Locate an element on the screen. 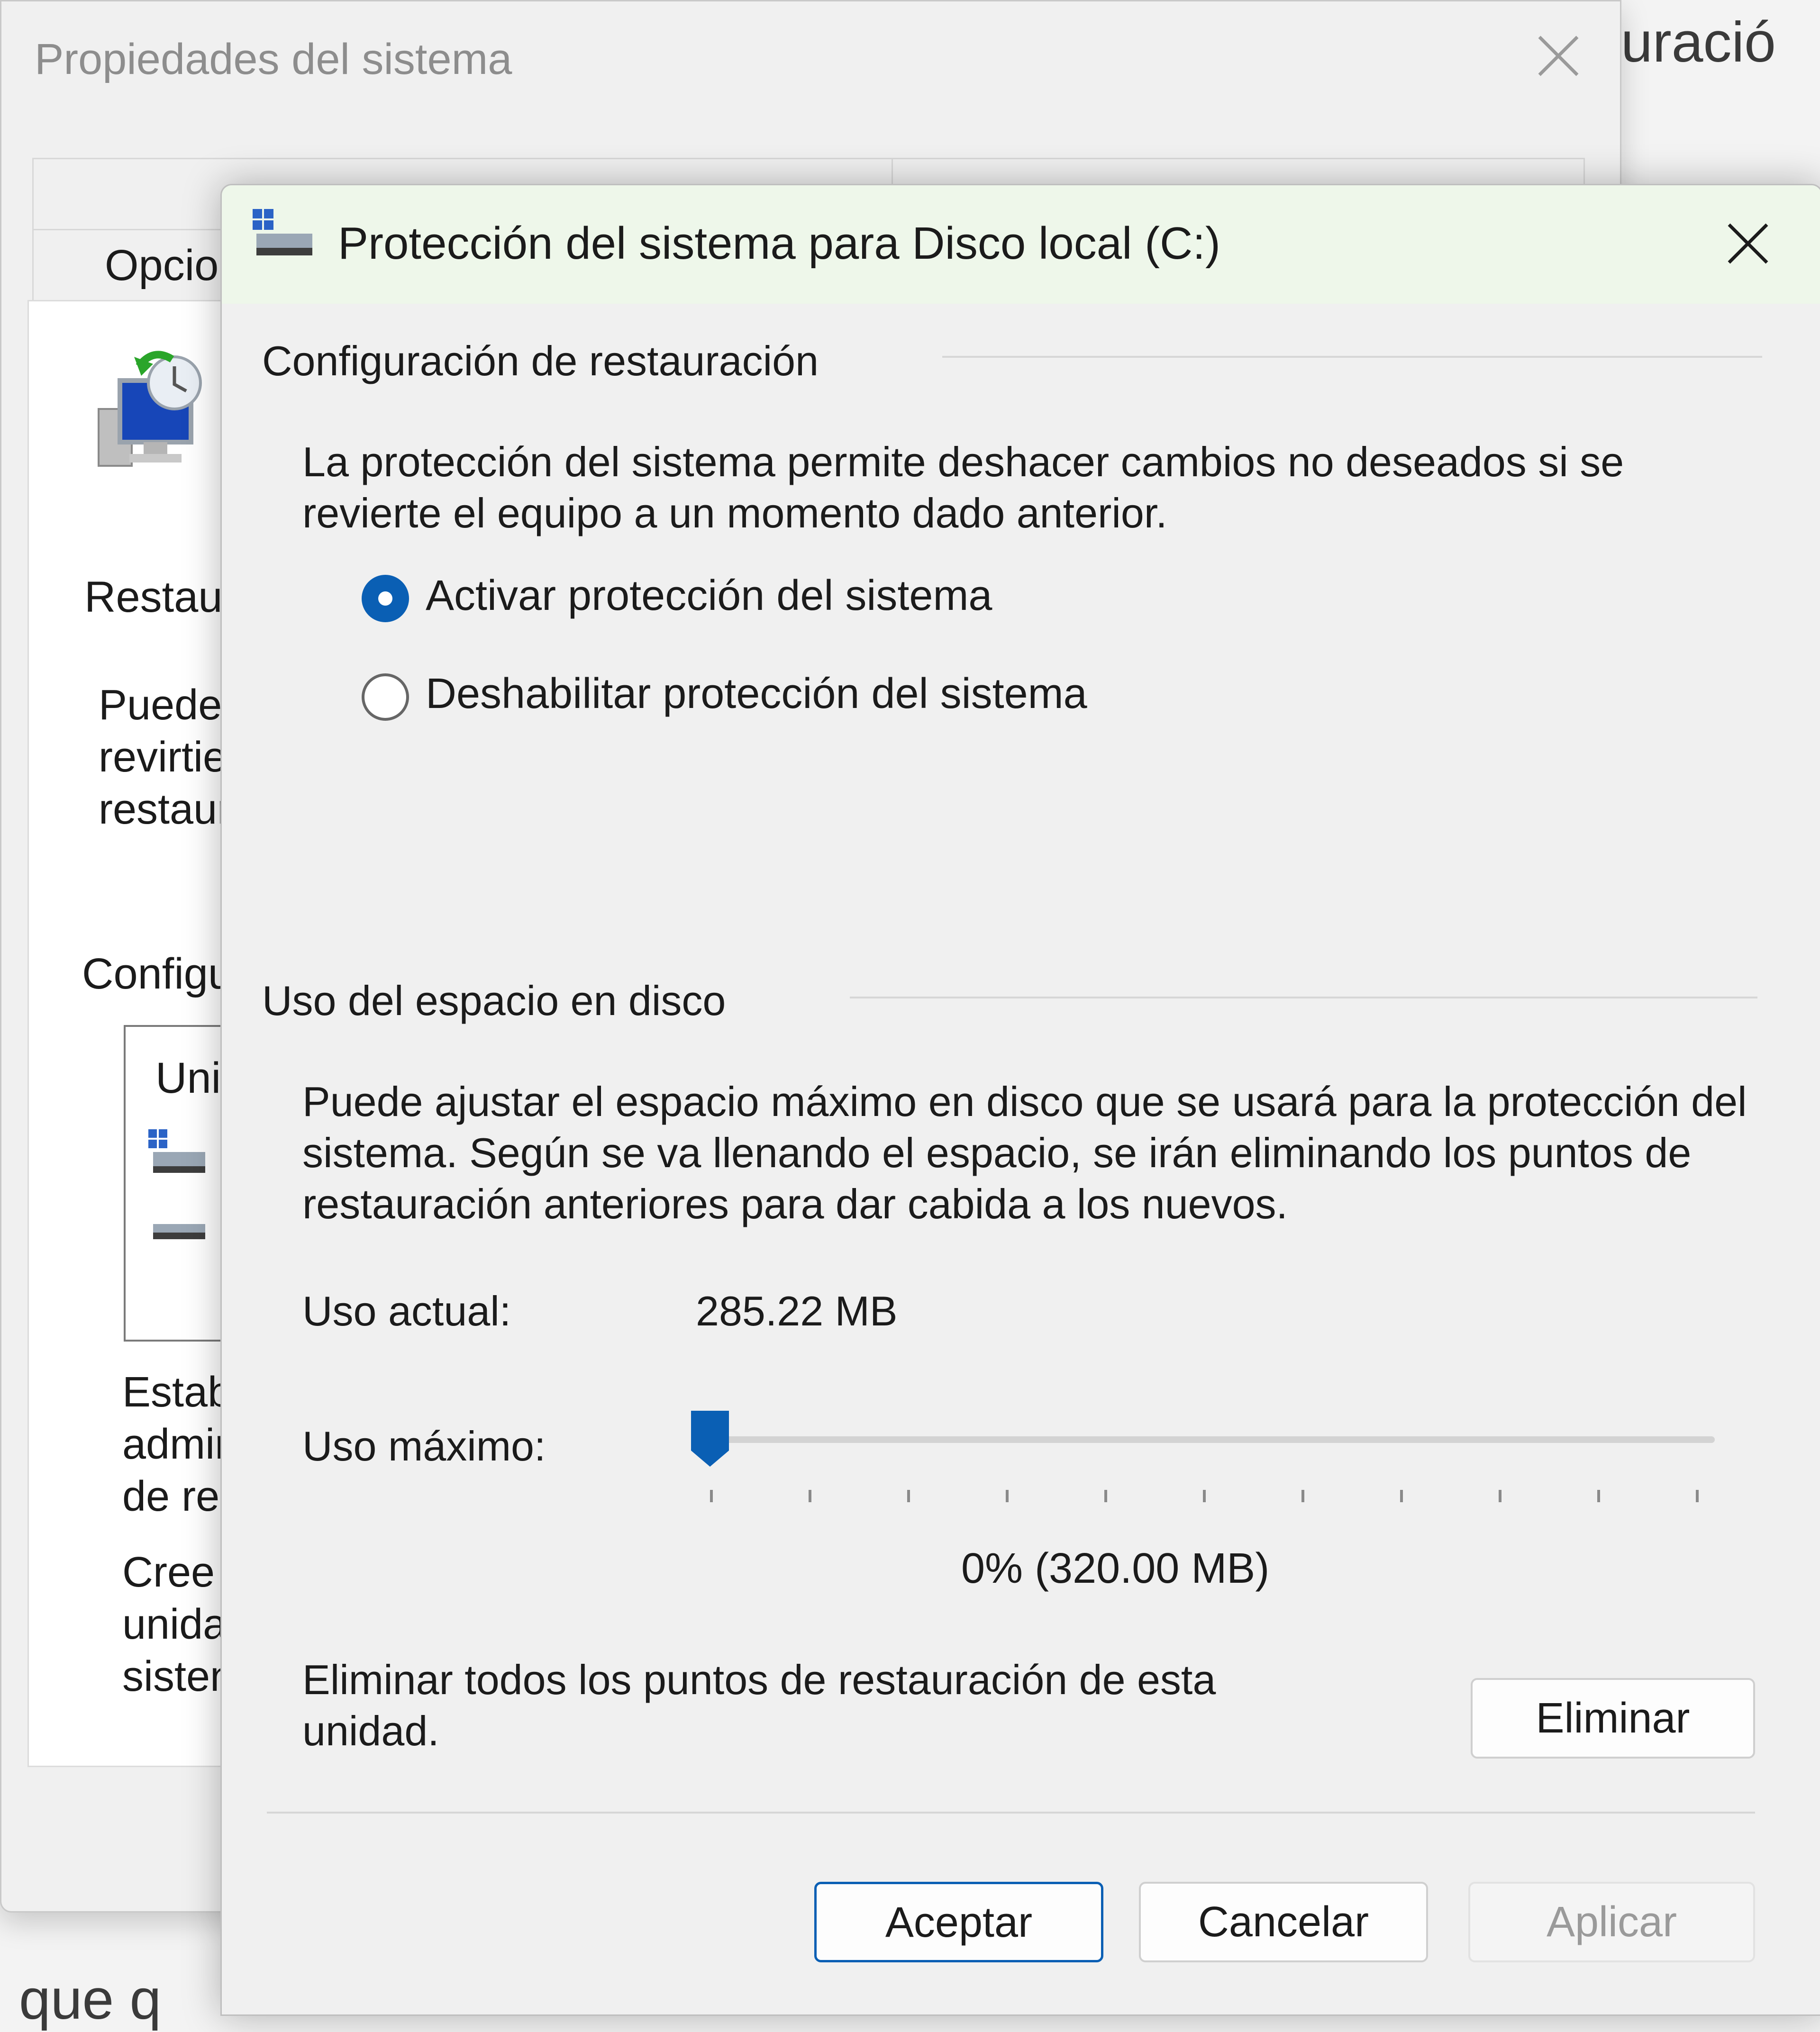 The image size is (1820, 2032). background-text-fragment-bottom: que q is located at coordinates (90, 1999).